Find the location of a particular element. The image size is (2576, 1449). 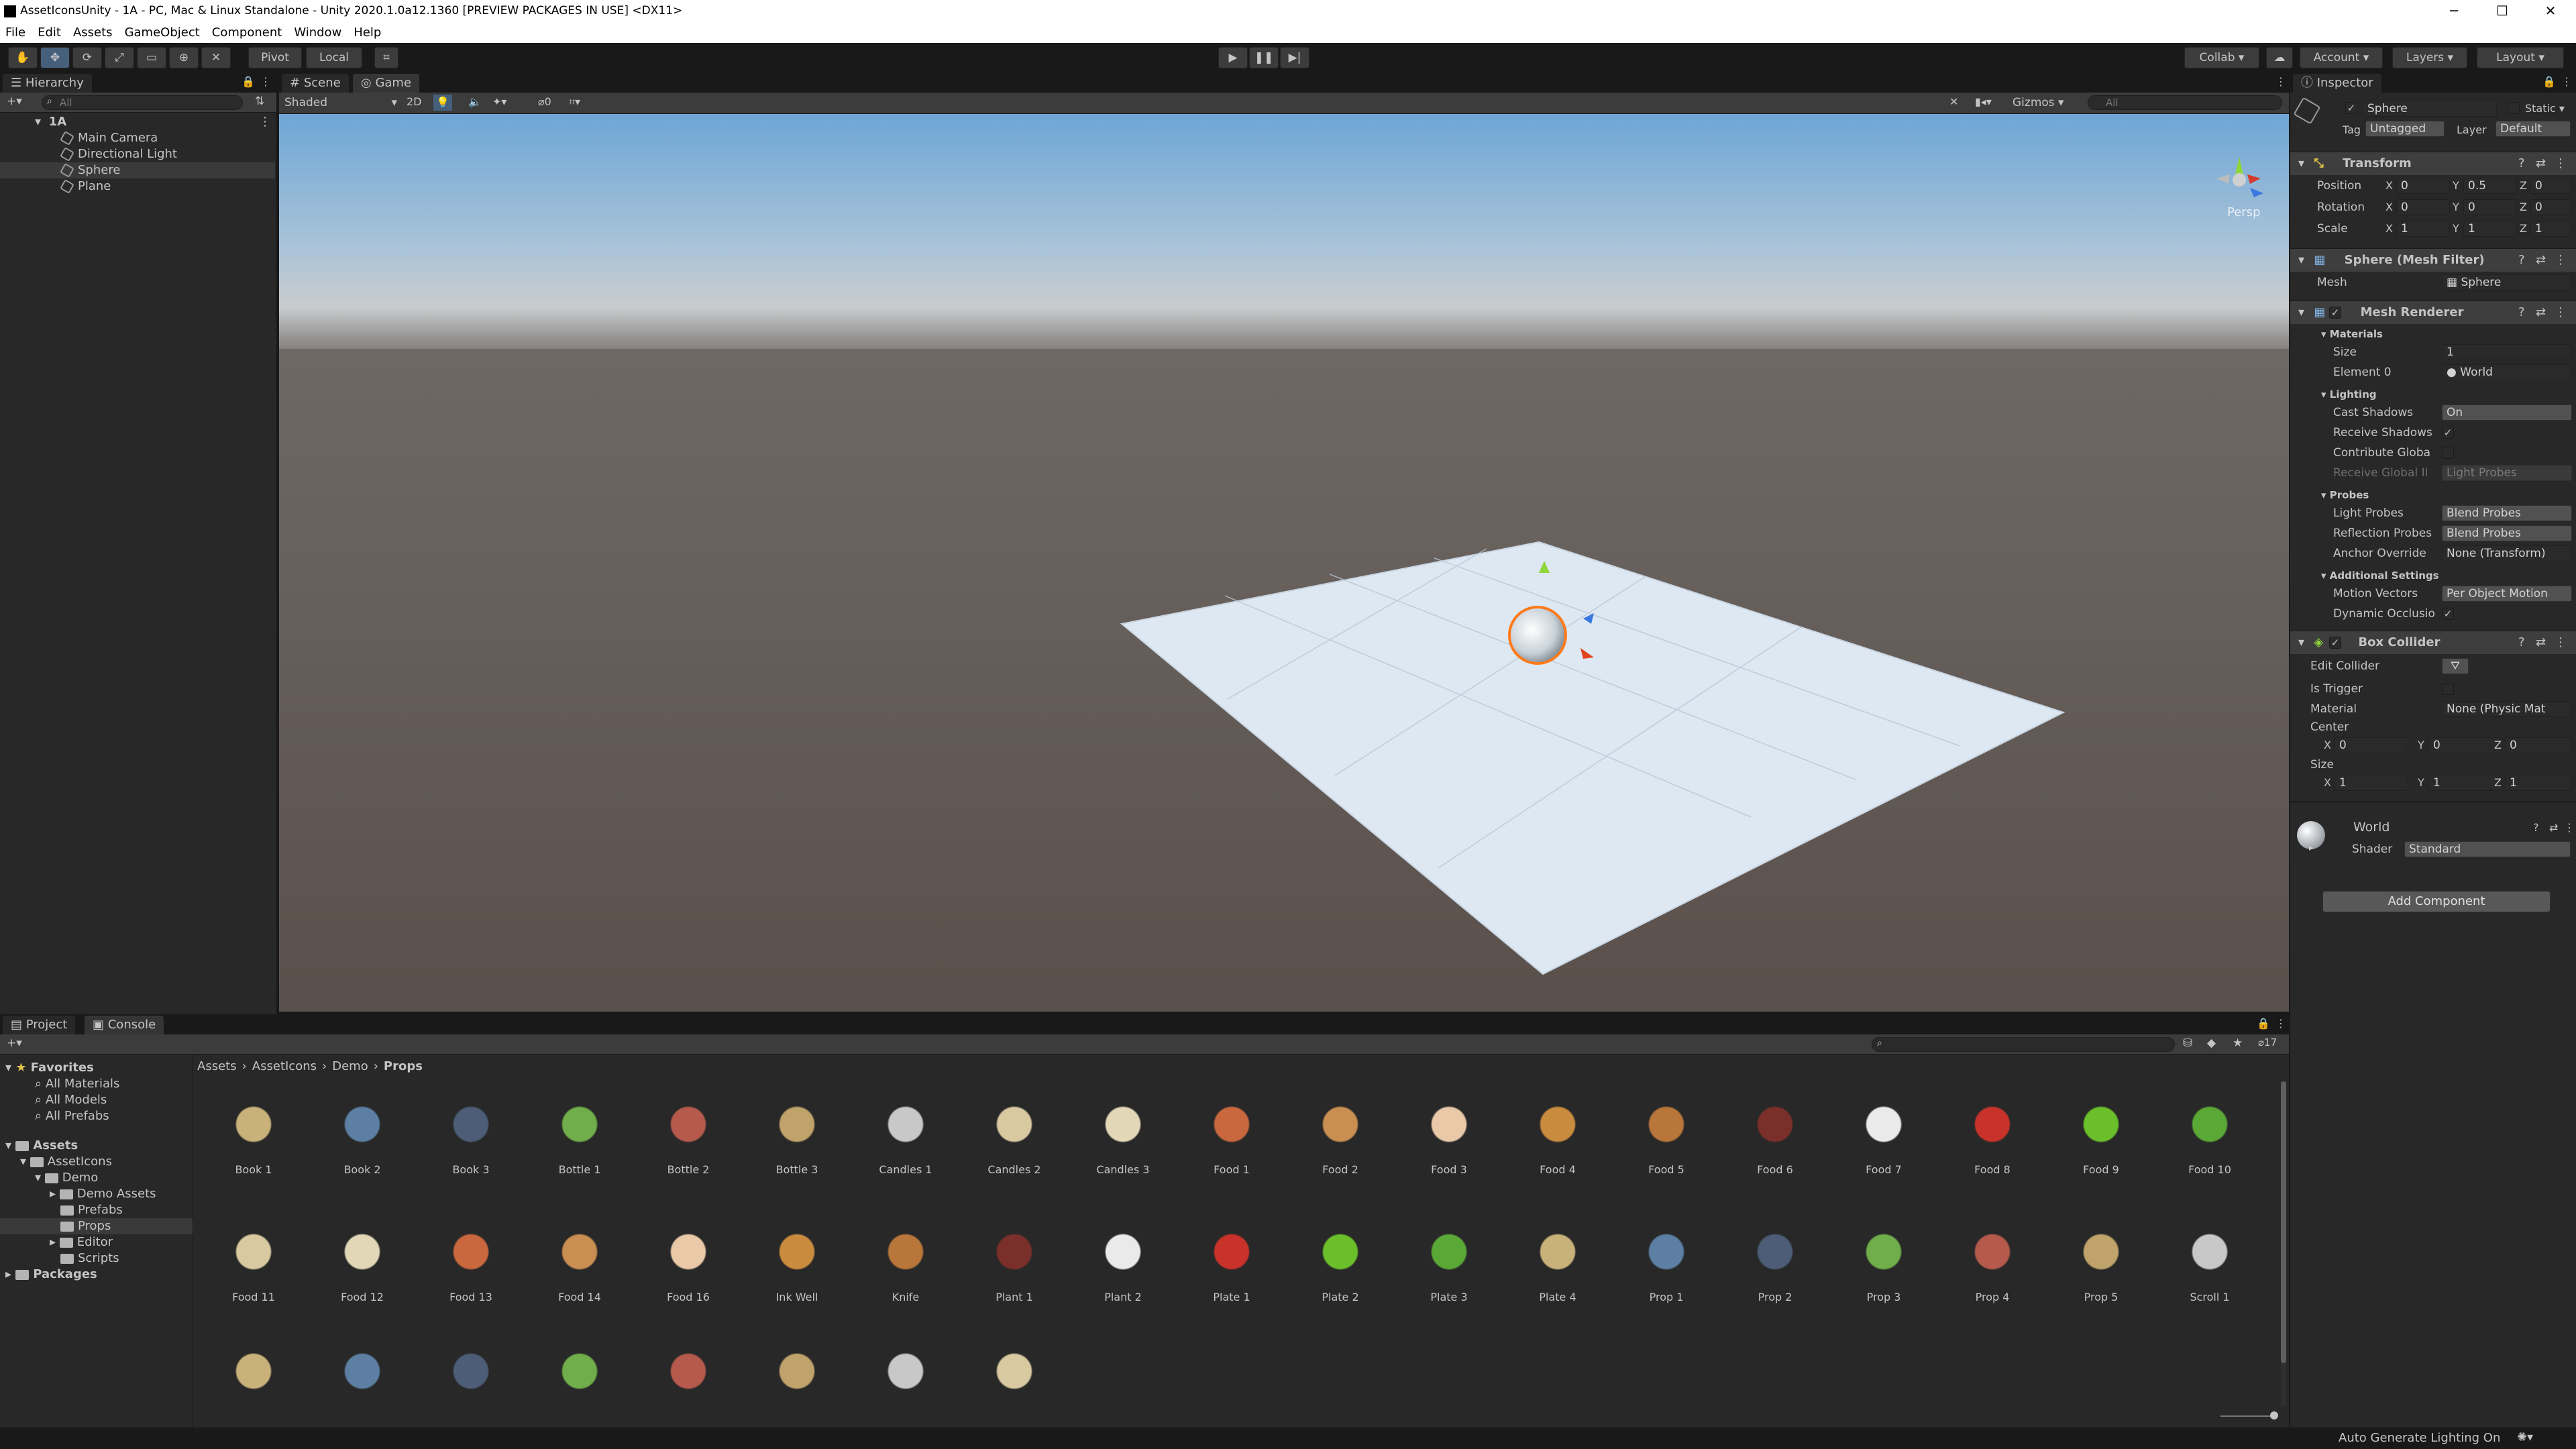

cloud-icon: ☁ is located at coordinates (2279, 57).